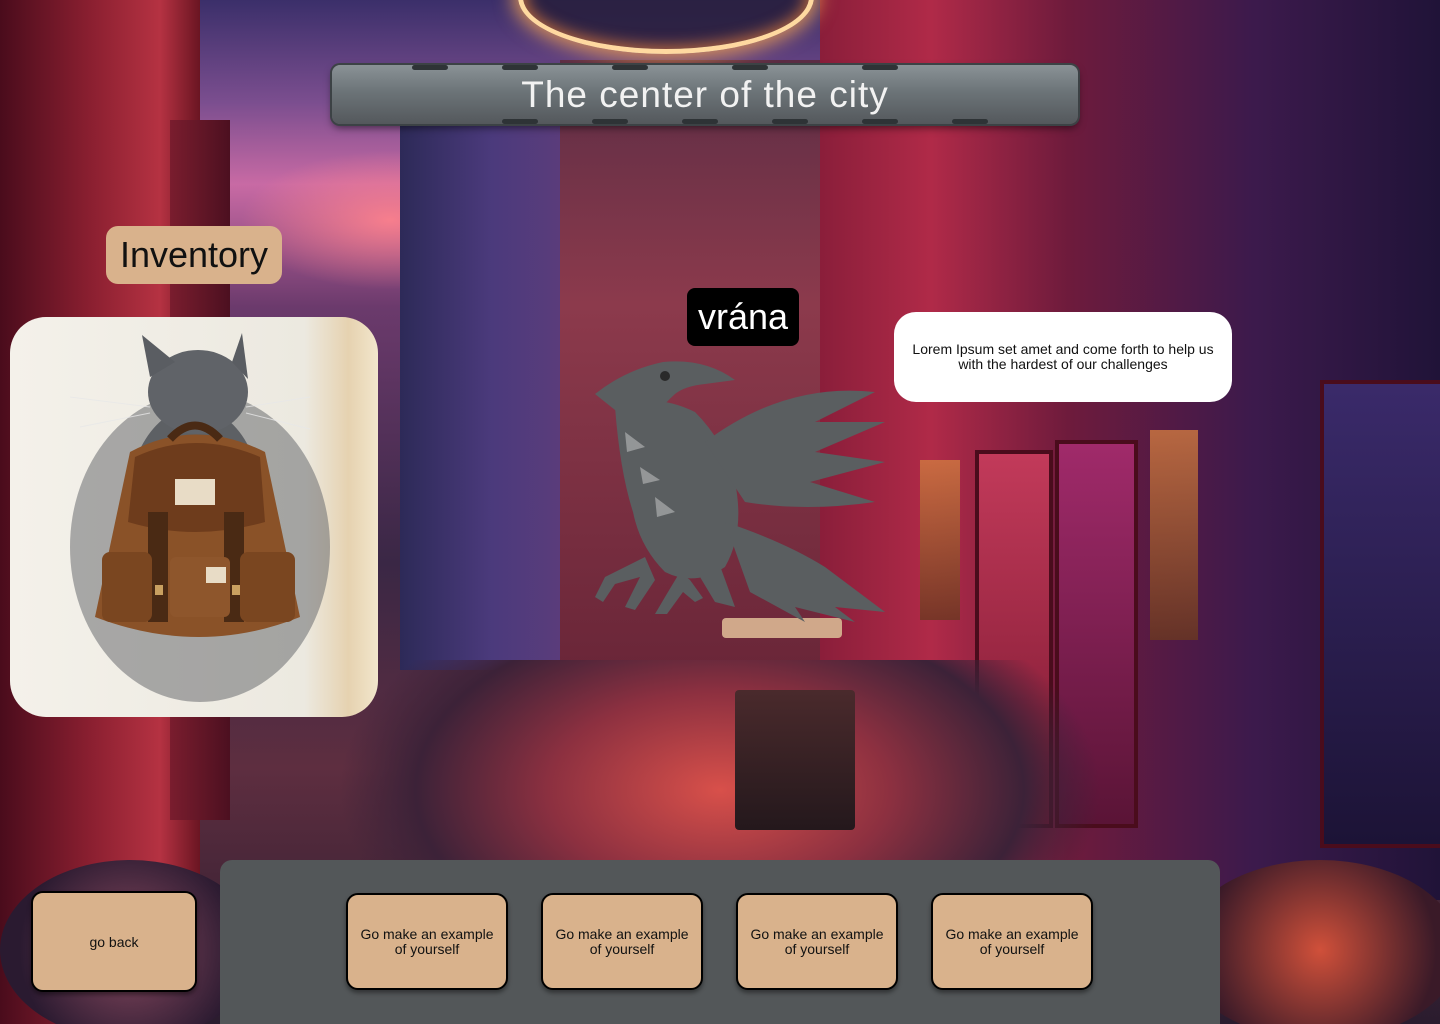 This screenshot has height=1024, width=1440. I want to click on location-title-banner: The center of the city, so click(705, 94).